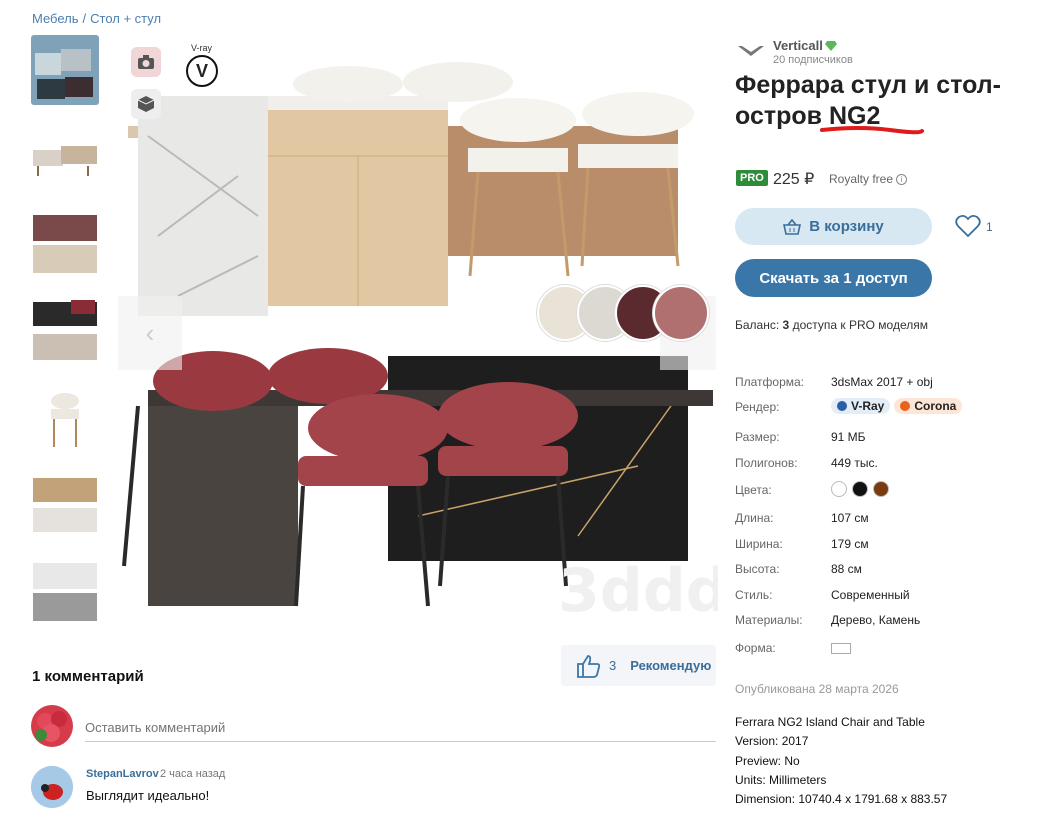  I want to click on product-title: Феррара стул и стол-остров NG2, so click(868, 100).